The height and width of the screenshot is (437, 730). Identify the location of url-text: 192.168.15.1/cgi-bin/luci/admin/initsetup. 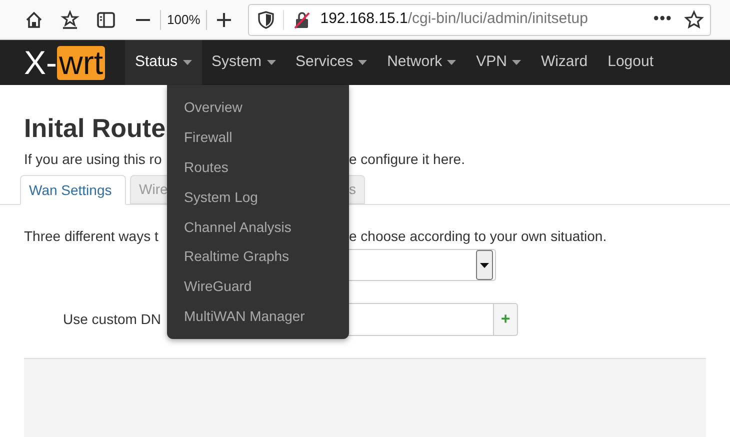
(454, 19).